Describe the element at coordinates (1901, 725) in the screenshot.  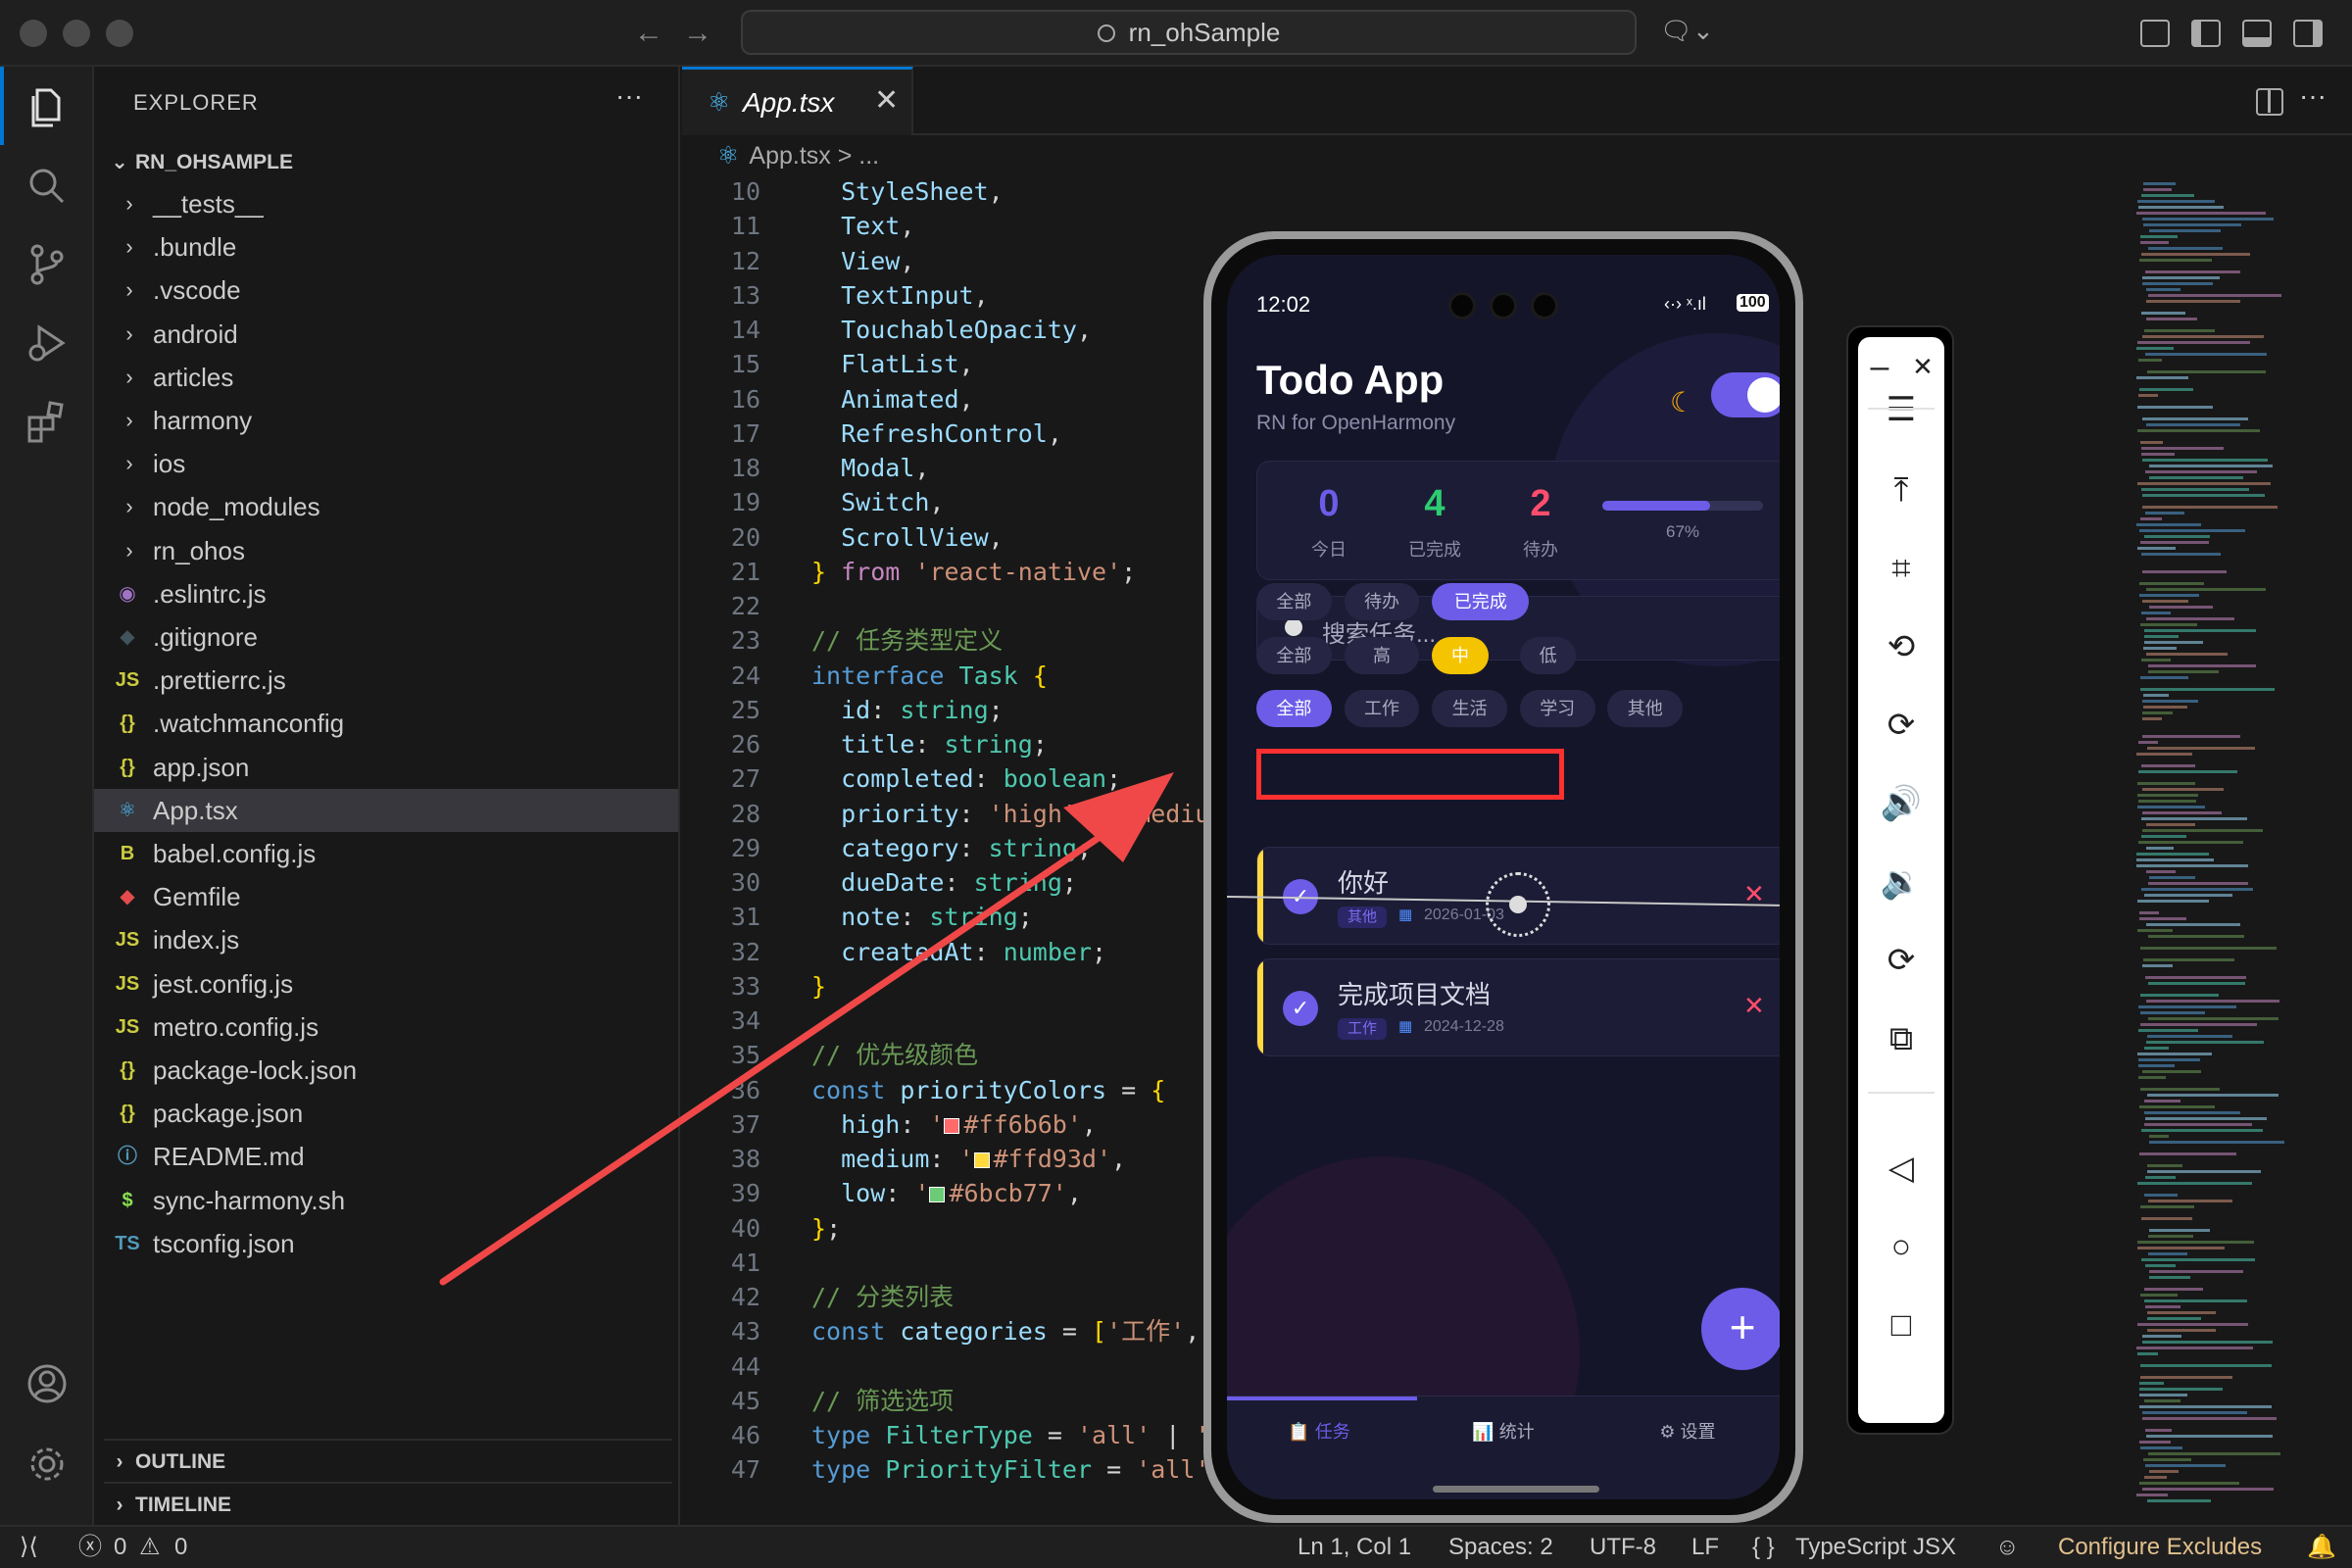
I see `rotate-right-icon: ⟳` at that location.